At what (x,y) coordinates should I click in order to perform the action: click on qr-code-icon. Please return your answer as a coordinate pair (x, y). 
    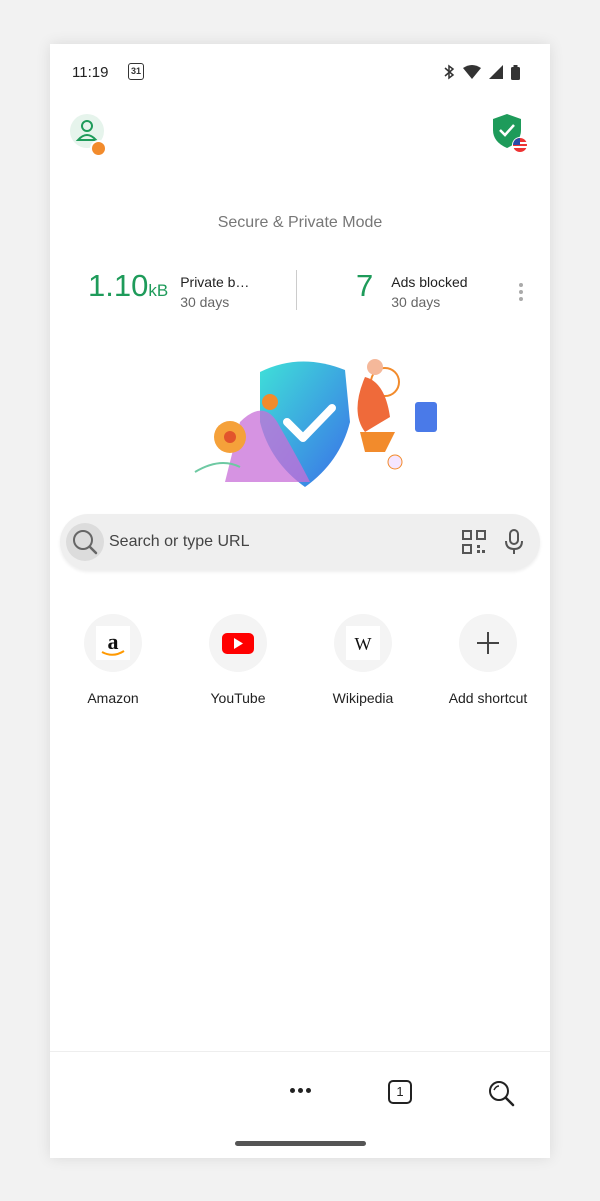
    Looking at the image, I should click on (474, 542).